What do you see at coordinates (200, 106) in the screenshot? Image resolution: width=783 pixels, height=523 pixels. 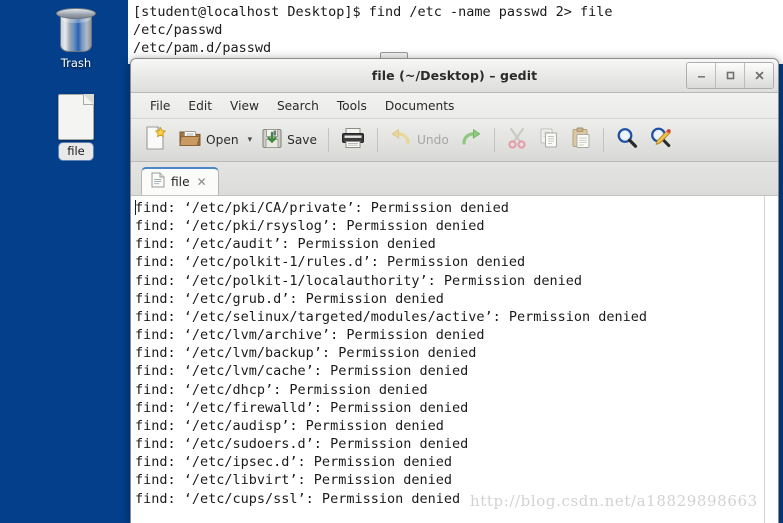 I see `menu-edit: Edit` at bounding box center [200, 106].